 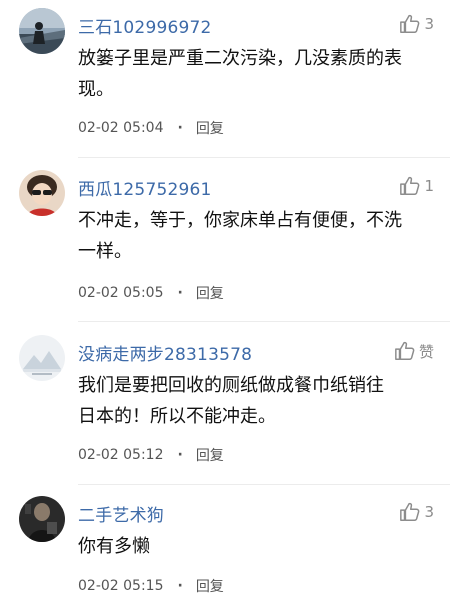 I want to click on timestamp: 02-02 05:12, so click(x=121, y=455).